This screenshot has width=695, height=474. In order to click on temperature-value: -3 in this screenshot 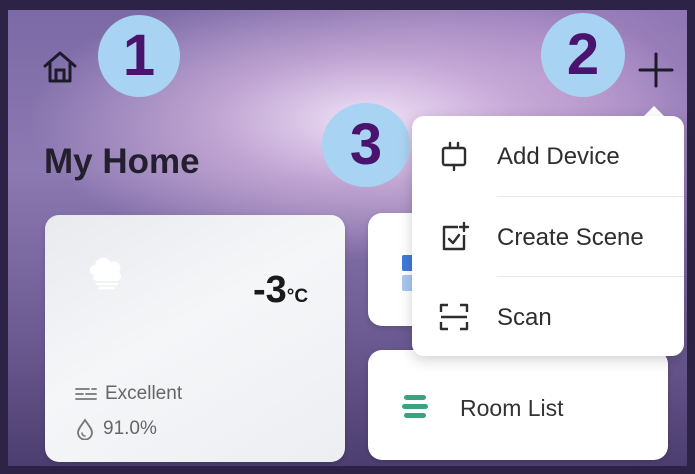, I will do `click(270, 290)`.